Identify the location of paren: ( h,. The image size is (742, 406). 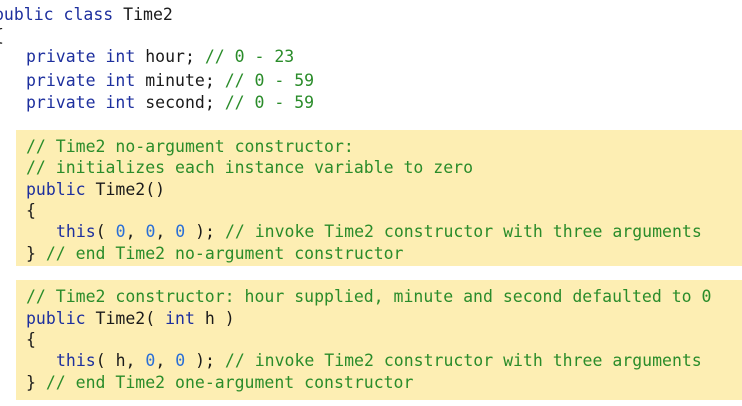
(120, 360).